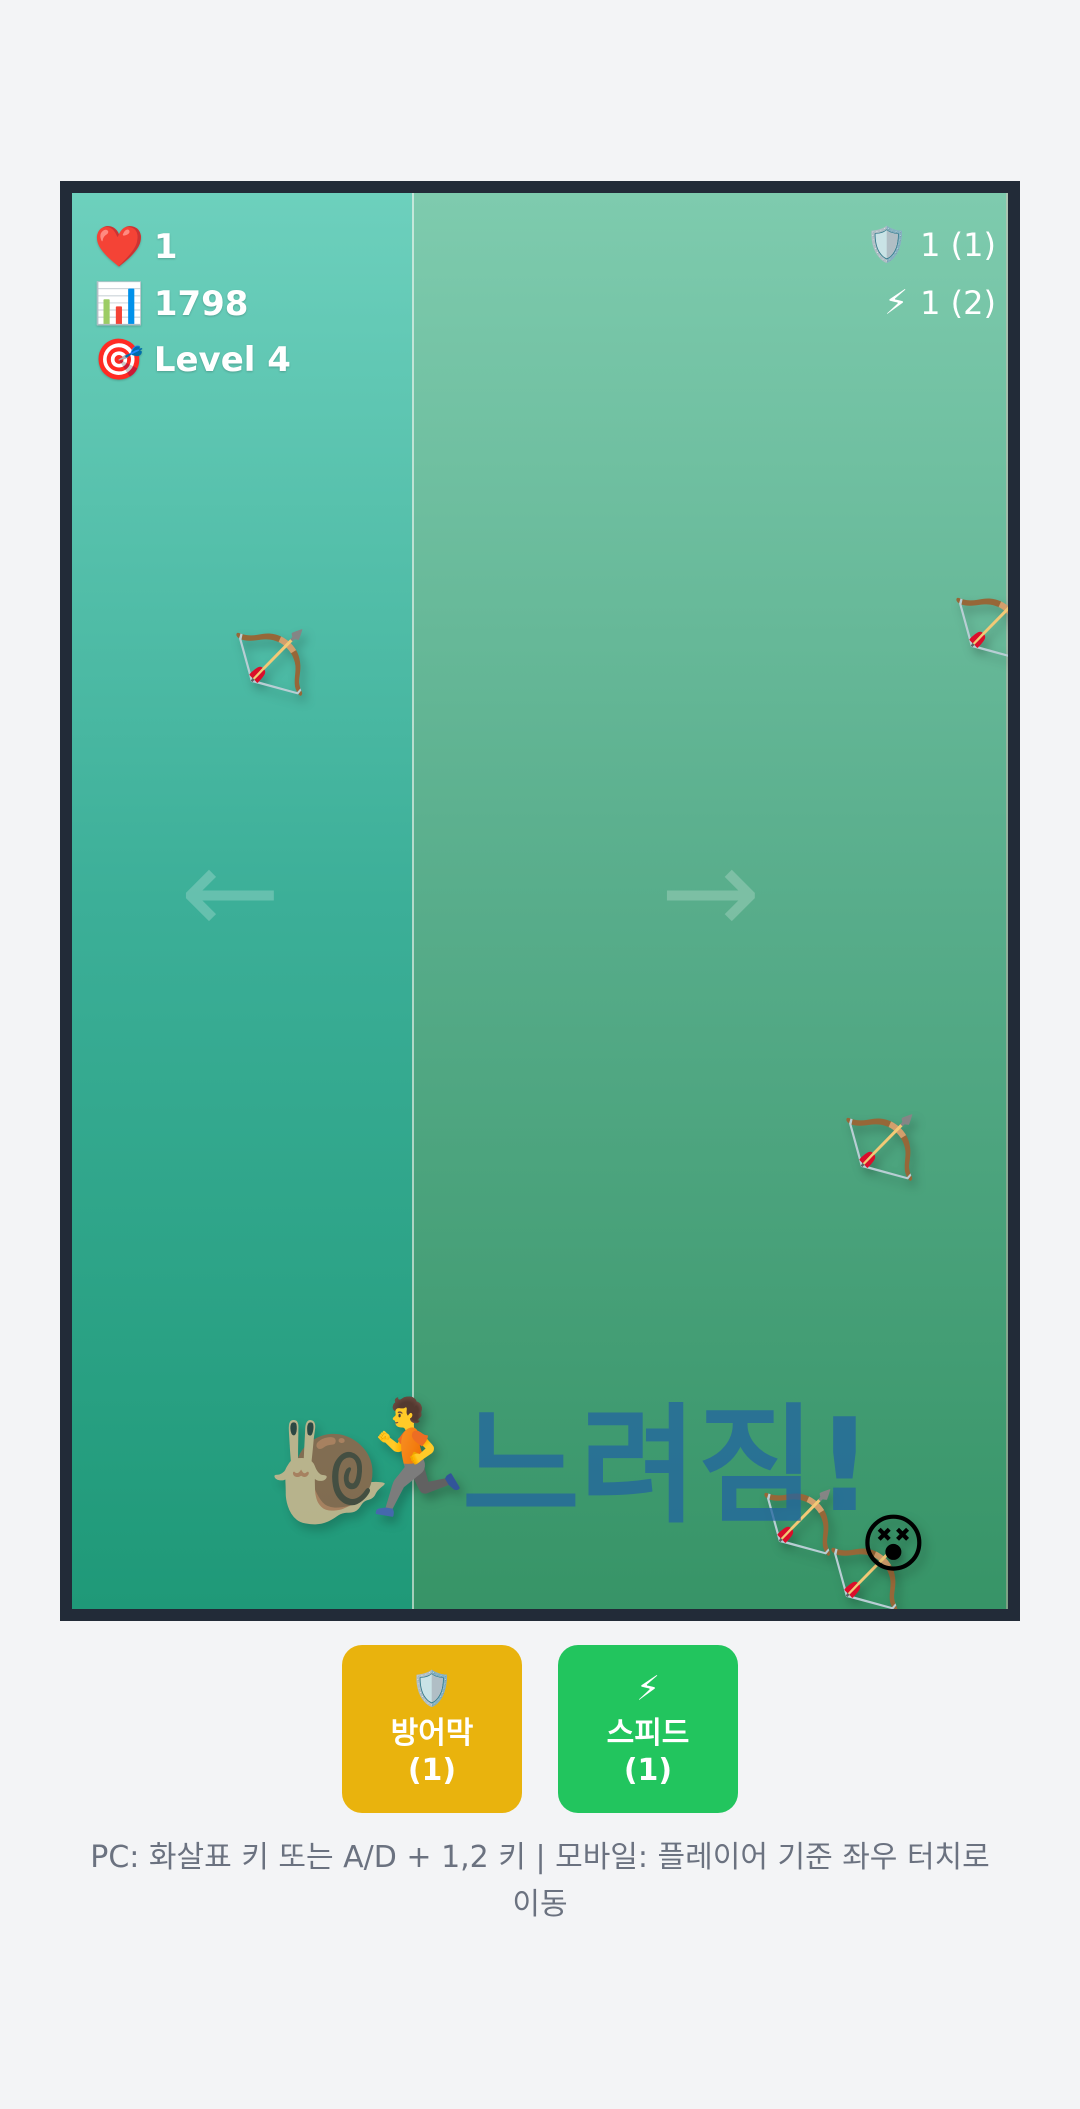  I want to click on lives-display: ❤️ 1, so click(135, 246).